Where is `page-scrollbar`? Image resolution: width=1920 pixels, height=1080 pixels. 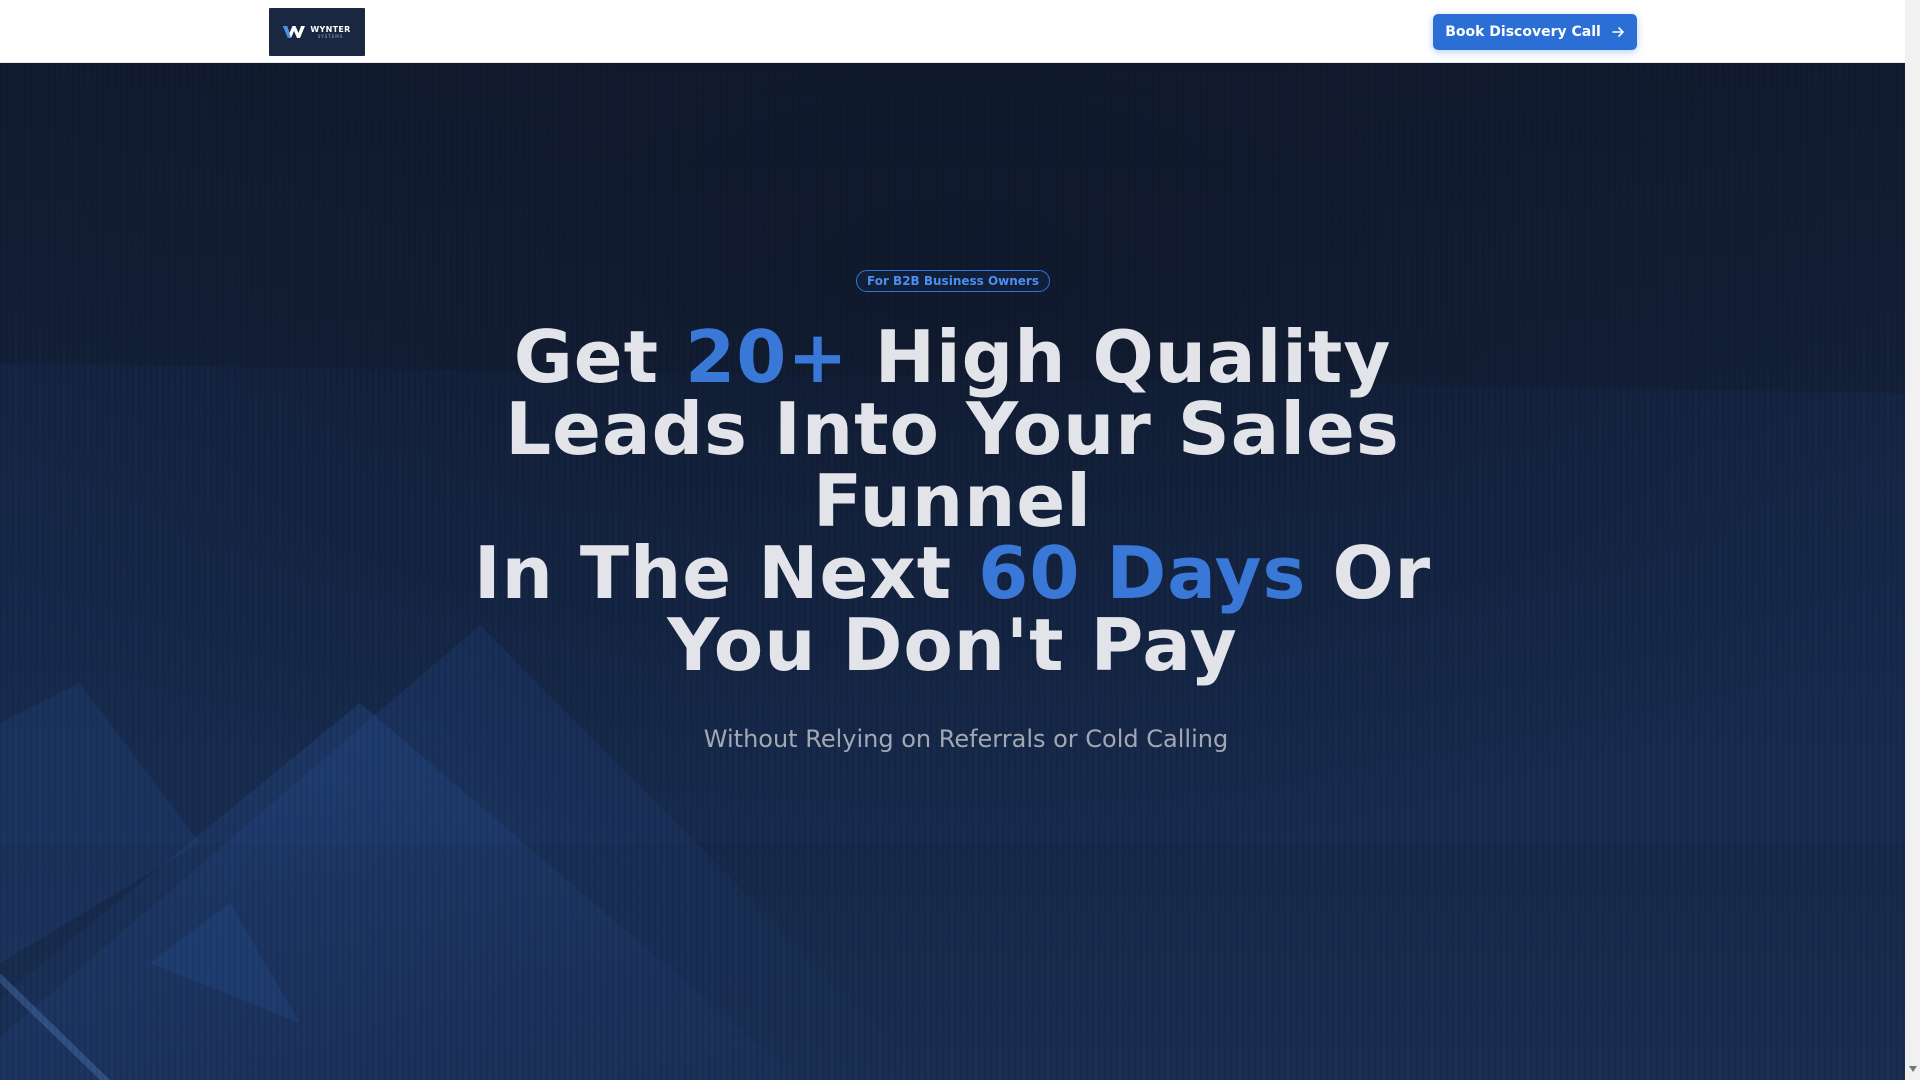 page-scrollbar is located at coordinates (1912, 540).